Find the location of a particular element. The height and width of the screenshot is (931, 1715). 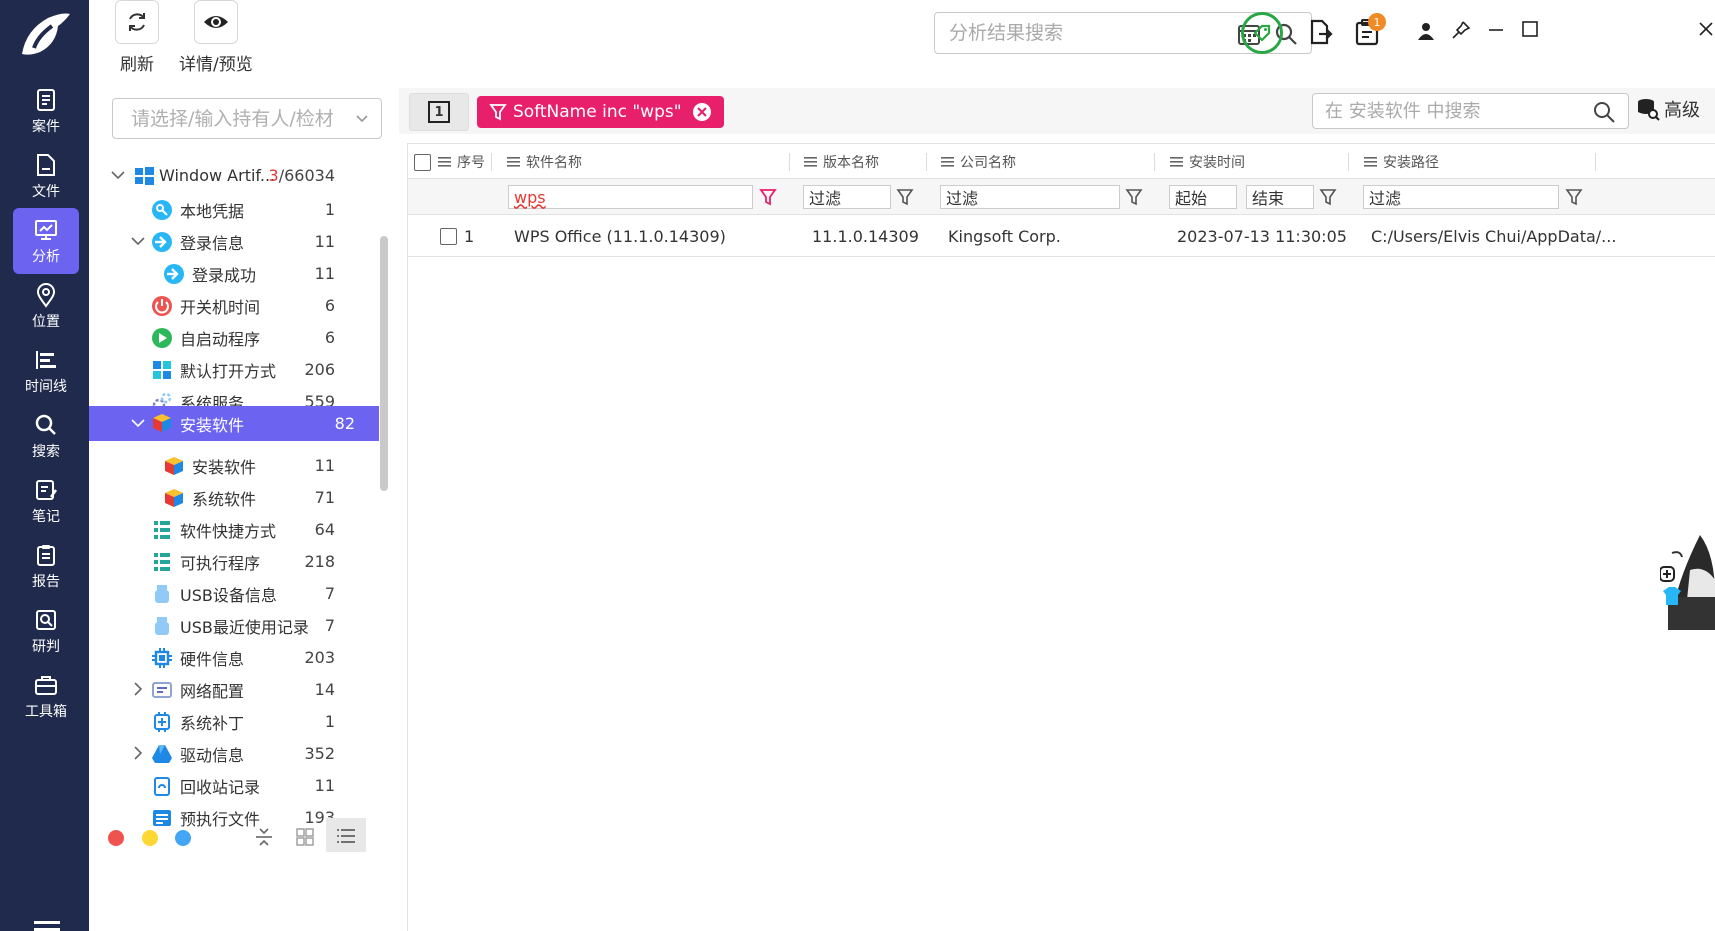

menu-icon is located at coordinates (47, 924).